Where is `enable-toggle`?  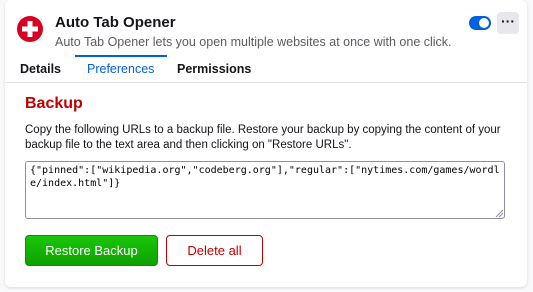
enable-toggle is located at coordinates (480, 23).